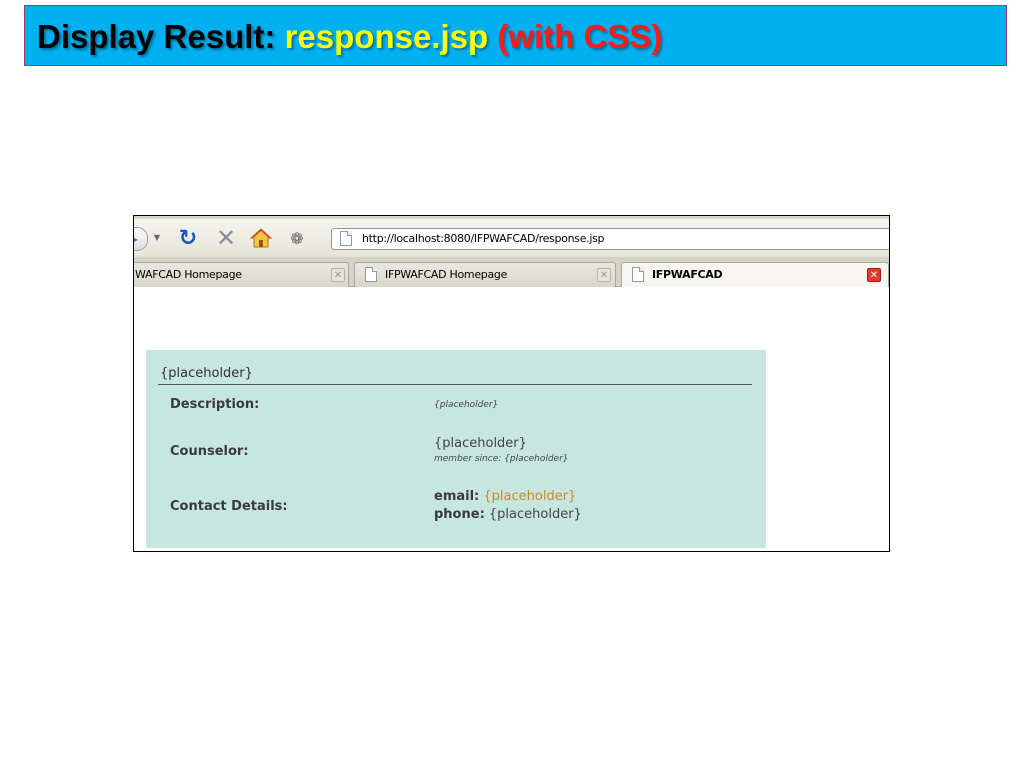 The height and width of the screenshot is (768, 1024). I want to click on email-label: email:, so click(457, 496).